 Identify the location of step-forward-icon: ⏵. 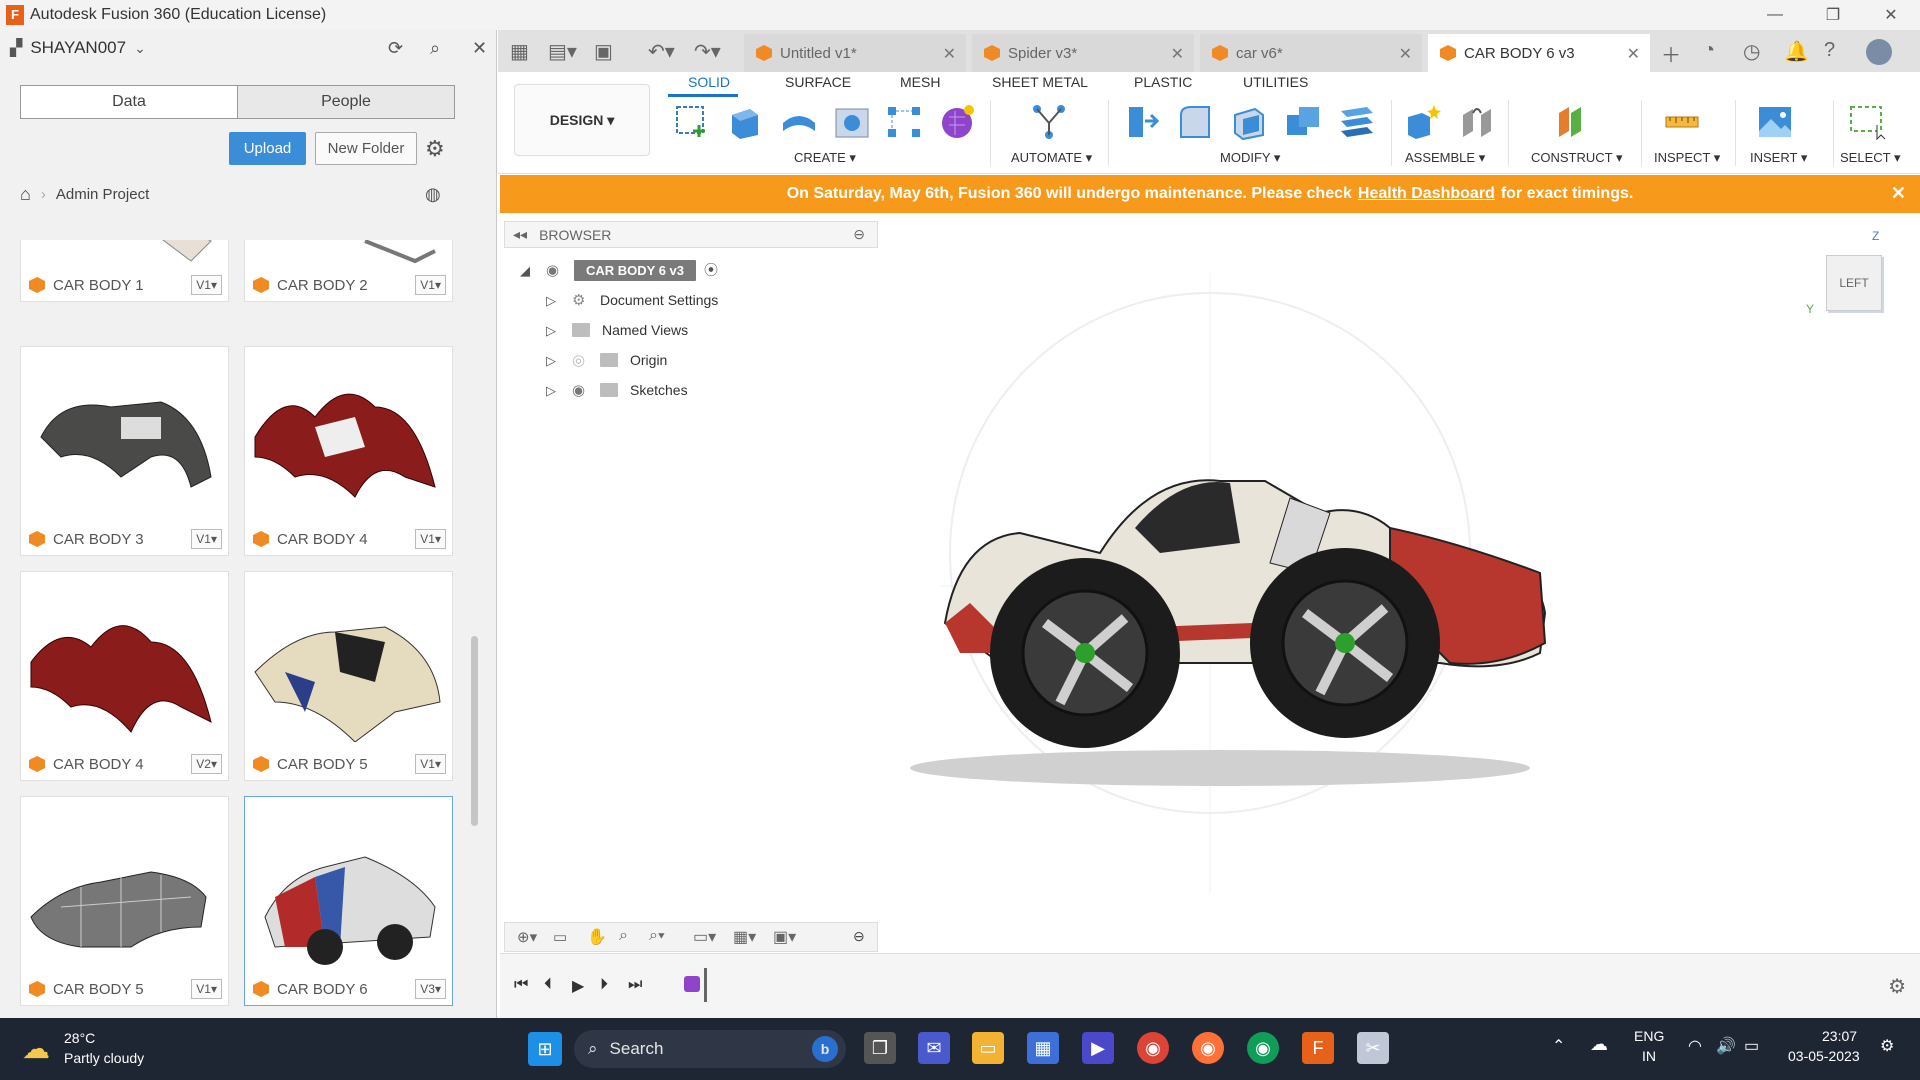
(604, 985).